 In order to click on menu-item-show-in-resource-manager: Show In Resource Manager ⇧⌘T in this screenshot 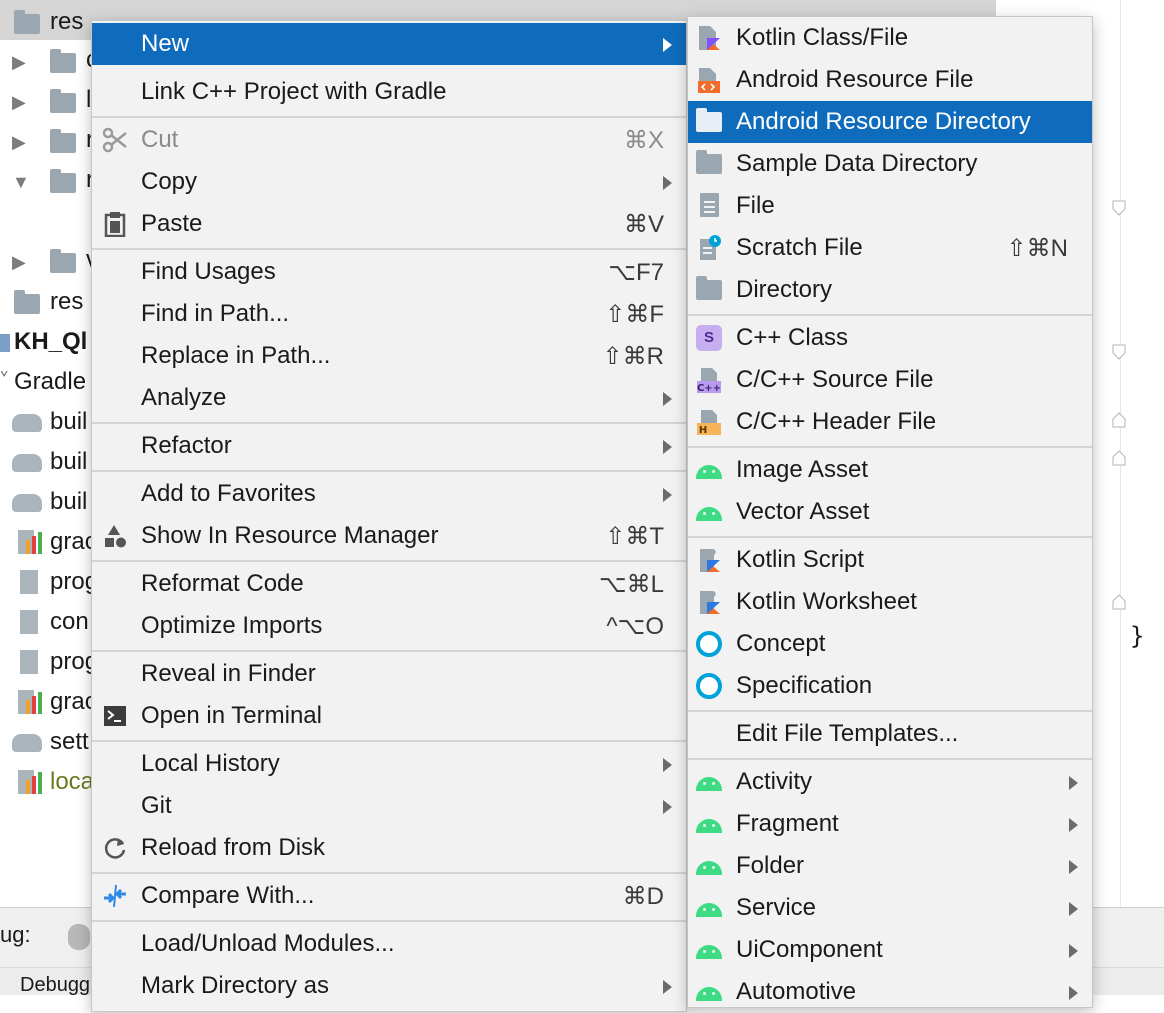, I will do `click(389, 536)`.